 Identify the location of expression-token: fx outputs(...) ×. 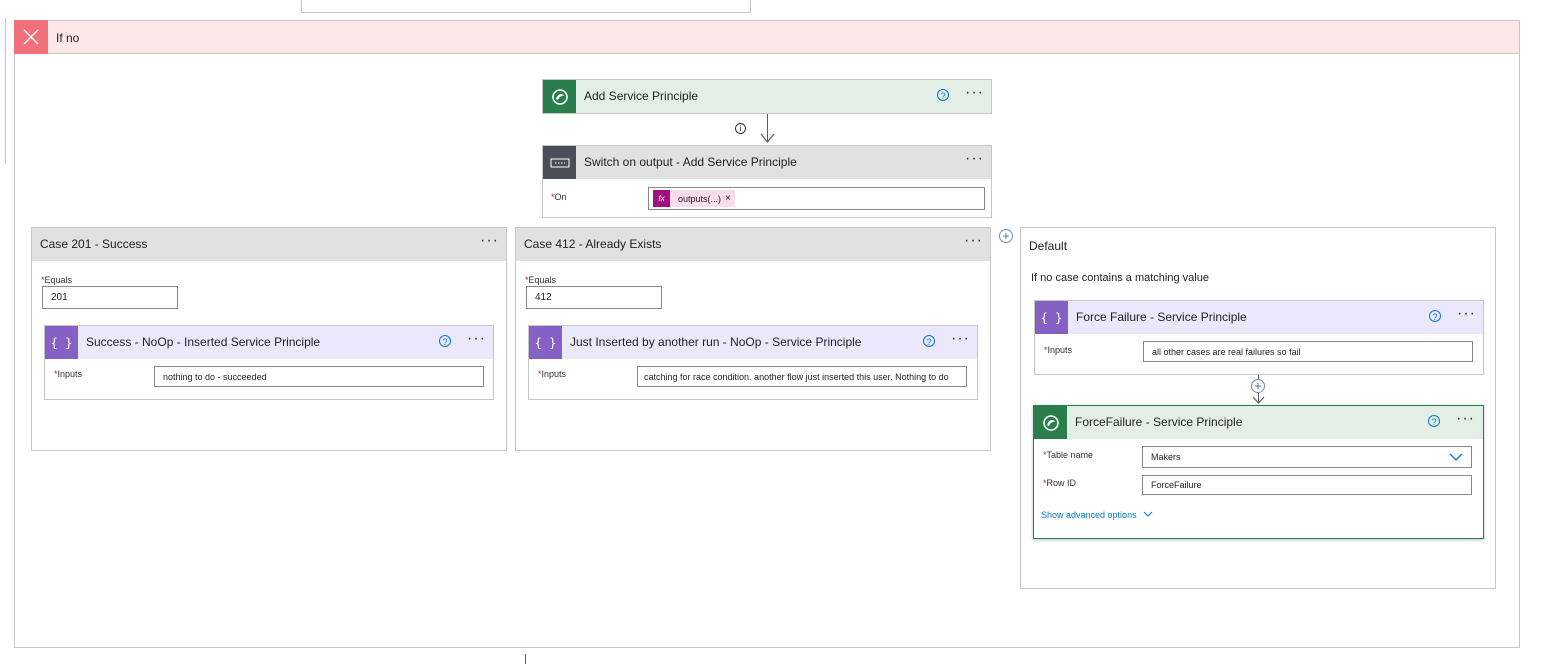
(694, 198).